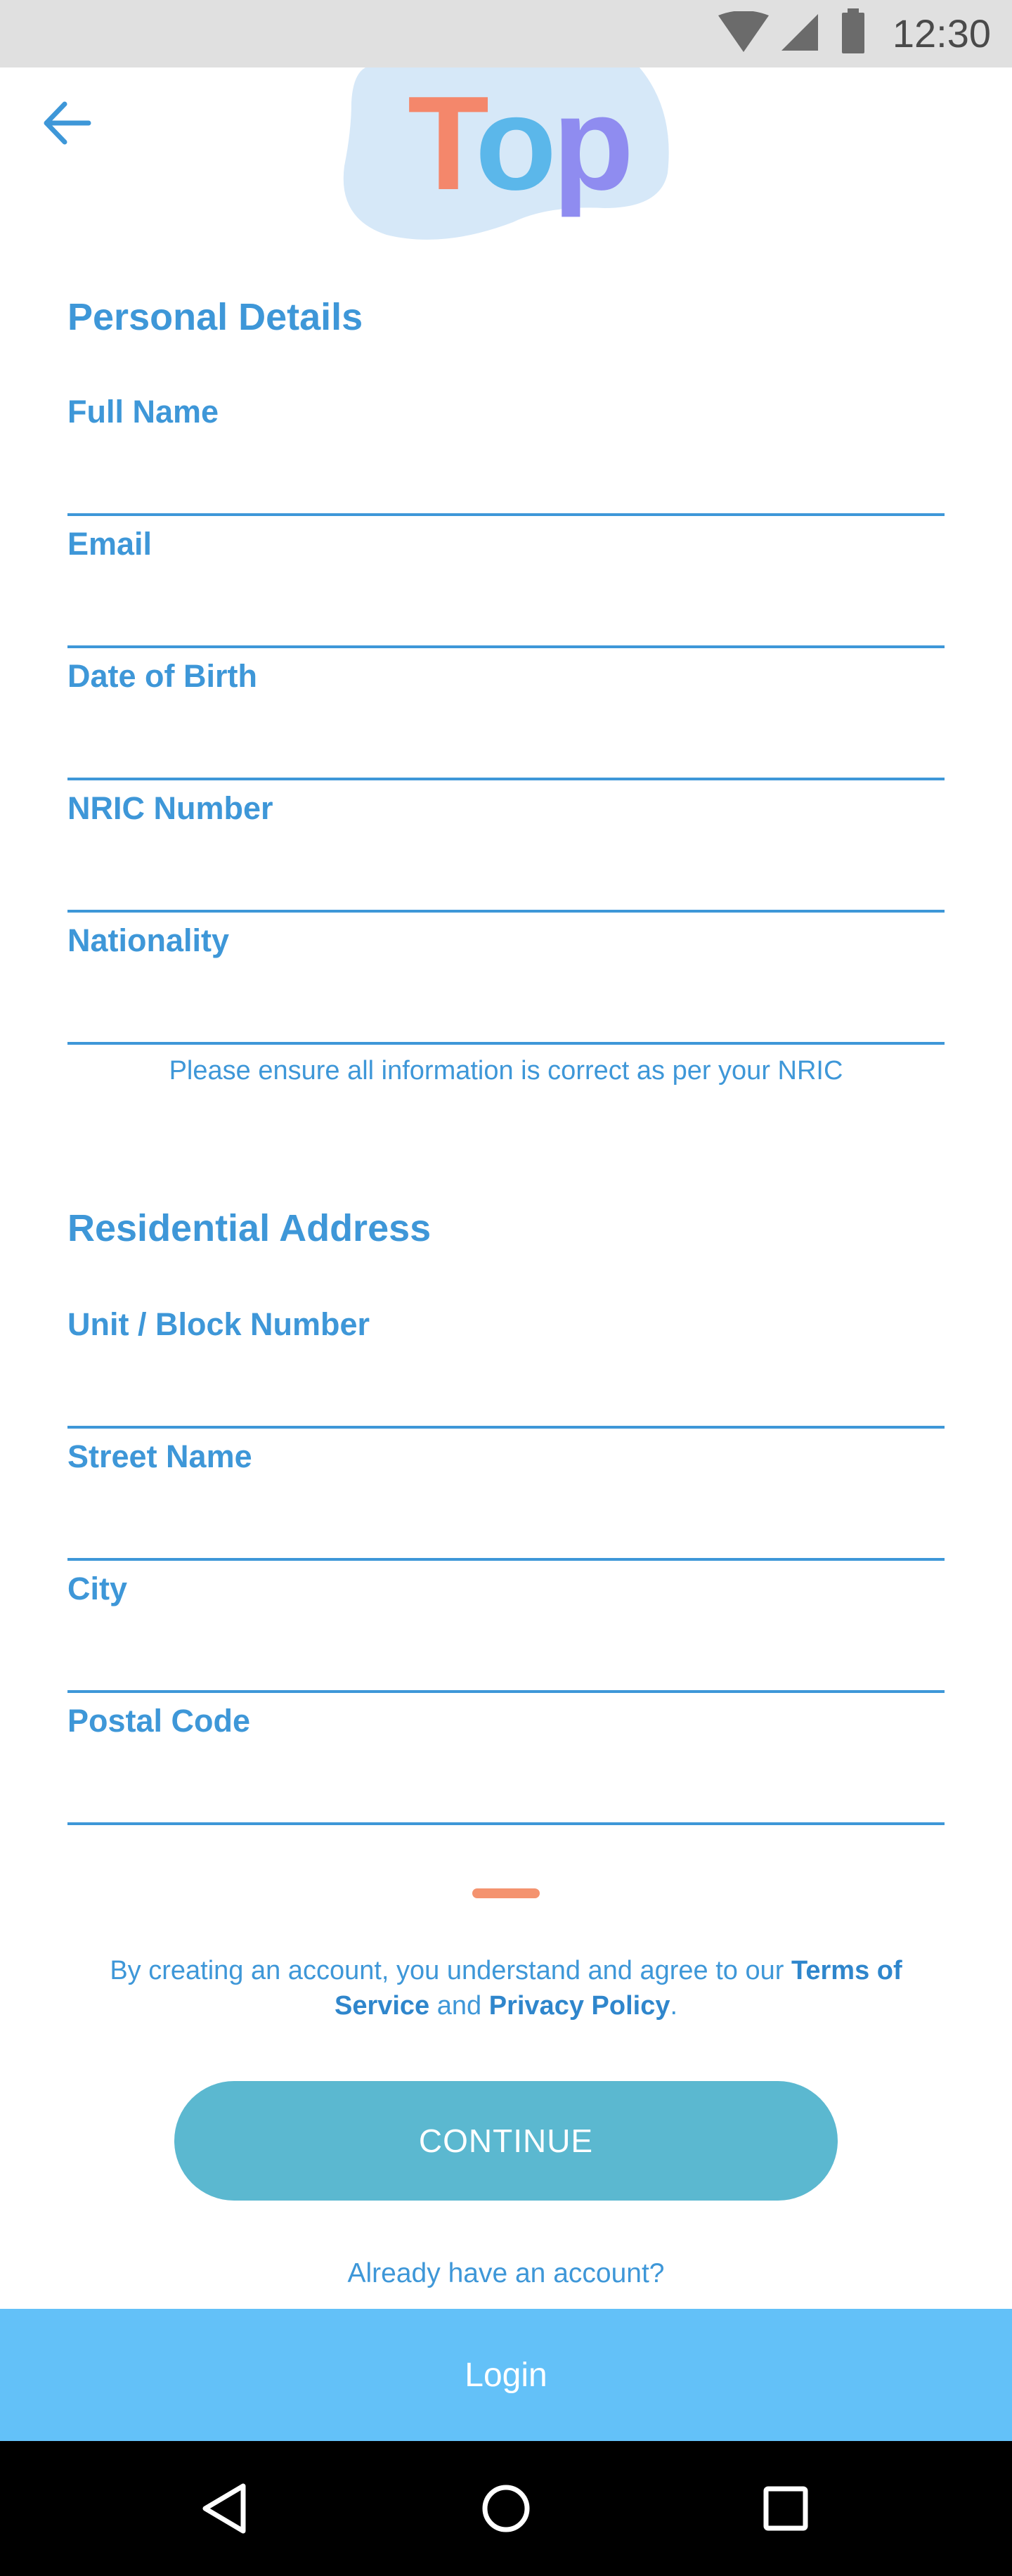  I want to click on nationality-input, so click(506, 1008).